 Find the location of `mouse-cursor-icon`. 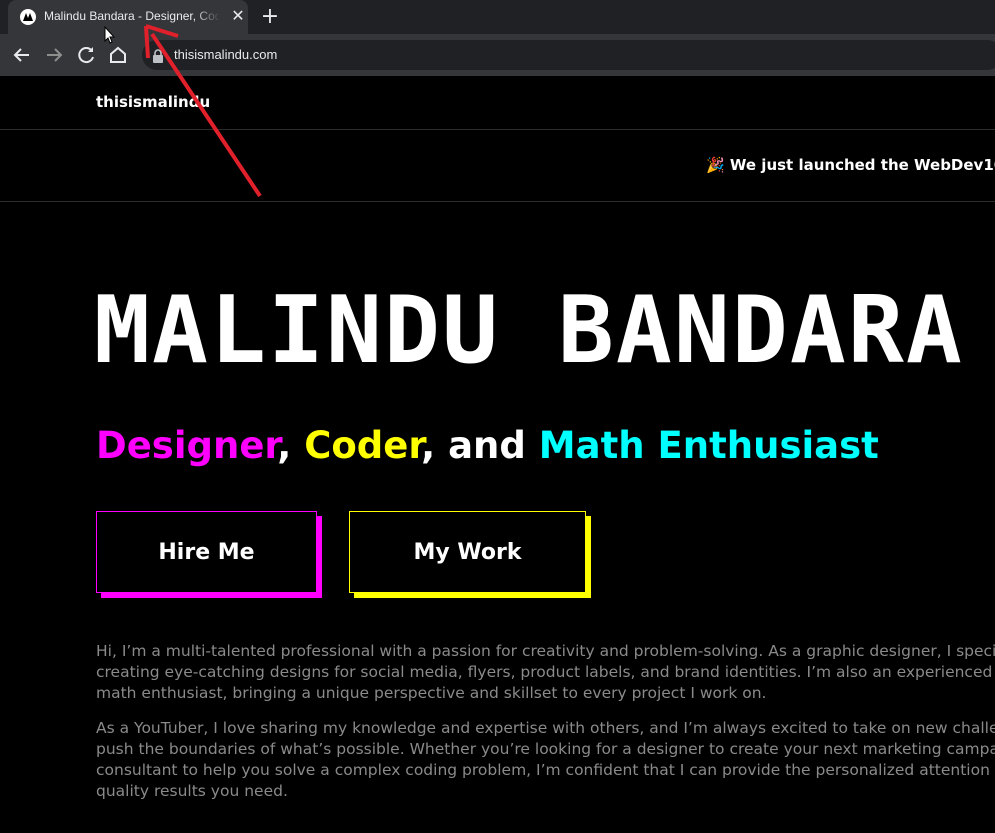

mouse-cursor-icon is located at coordinates (110, 35).